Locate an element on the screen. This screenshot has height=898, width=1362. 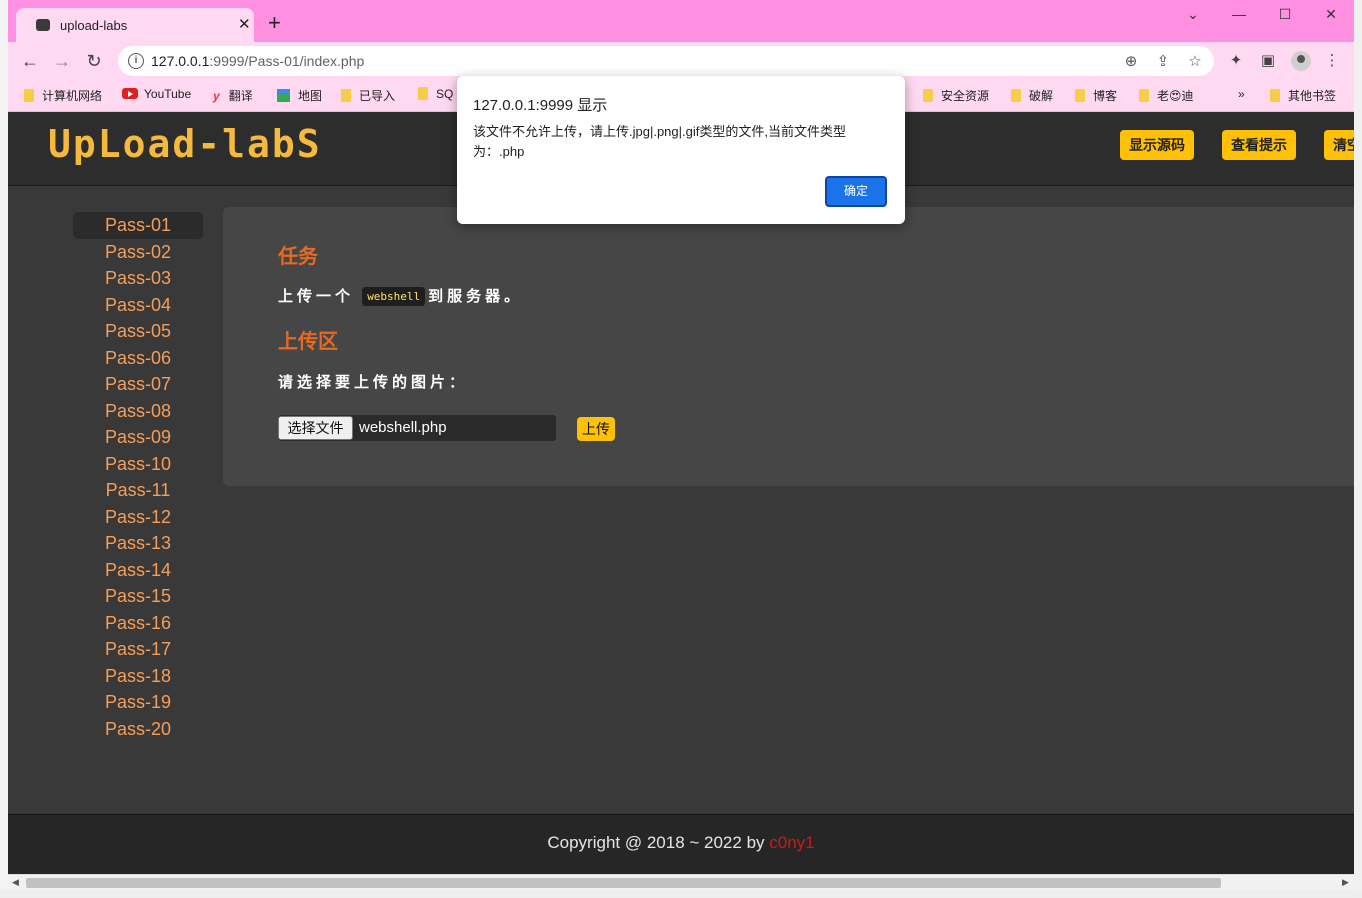
sidebar-item-pass-18: Pass-18 is located at coordinates (138, 676).